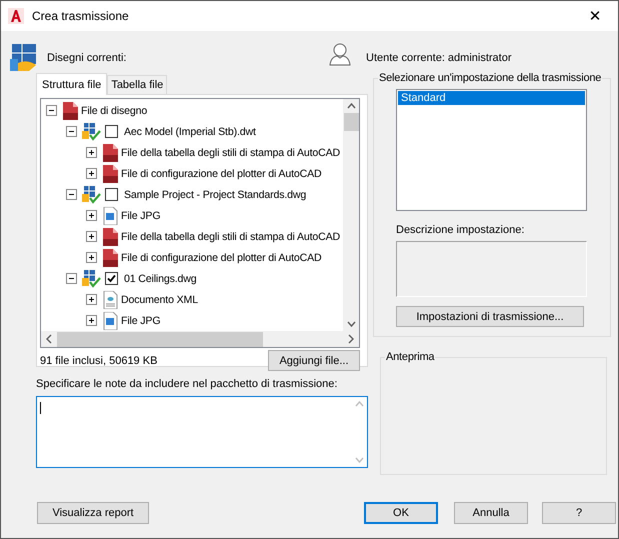  I want to click on tab: Struttura file, so click(72, 84).